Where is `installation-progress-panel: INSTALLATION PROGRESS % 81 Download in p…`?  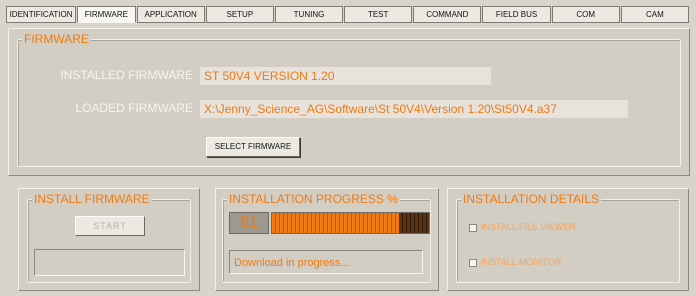
installation-progress-panel: INSTALLATION PROGRESS % 81 Download in p… is located at coordinates (327, 239).